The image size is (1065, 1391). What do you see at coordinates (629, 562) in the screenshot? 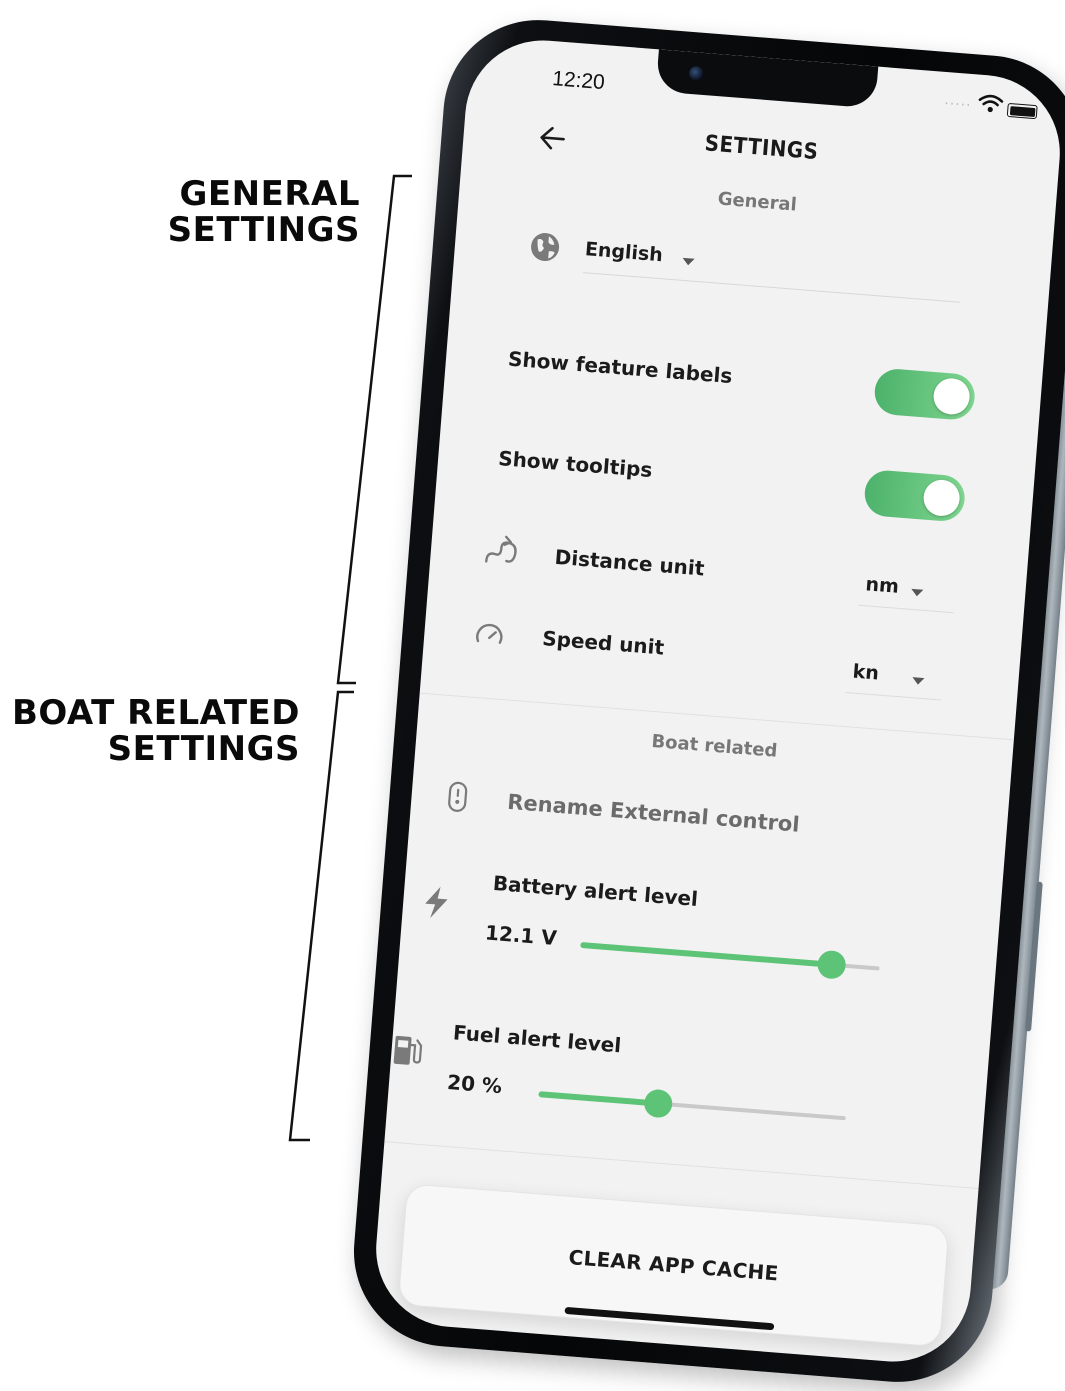
I see `distance-unit-label: Distance unit` at bounding box center [629, 562].